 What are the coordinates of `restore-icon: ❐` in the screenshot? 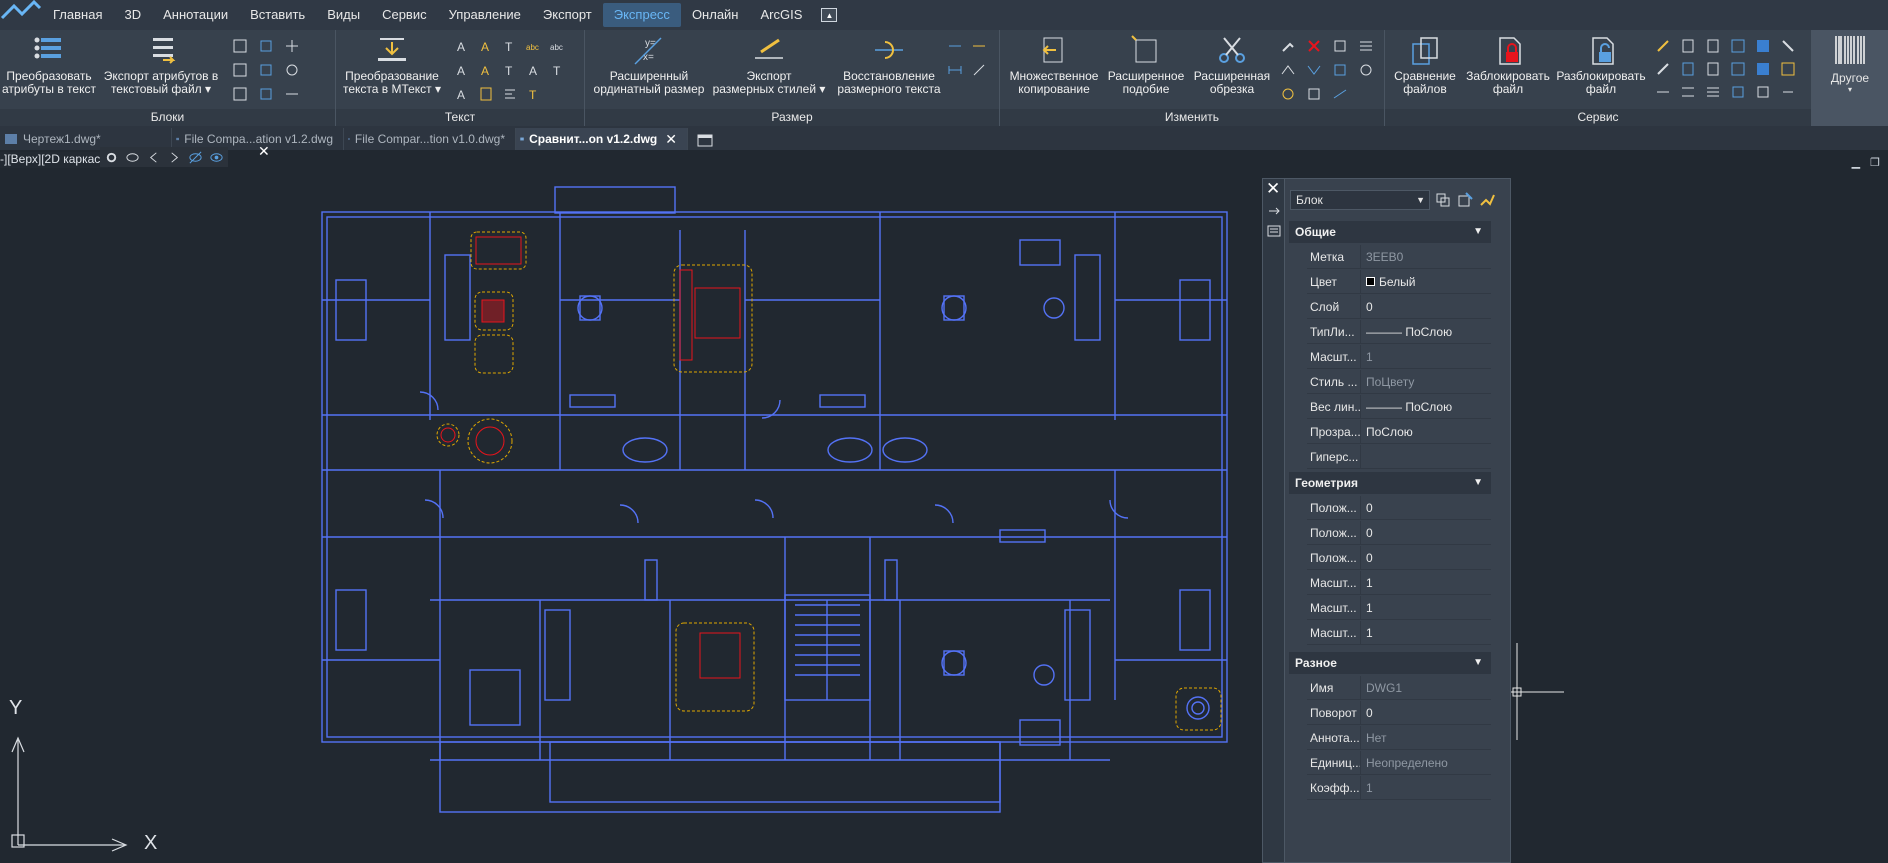 It's located at (1875, 162).